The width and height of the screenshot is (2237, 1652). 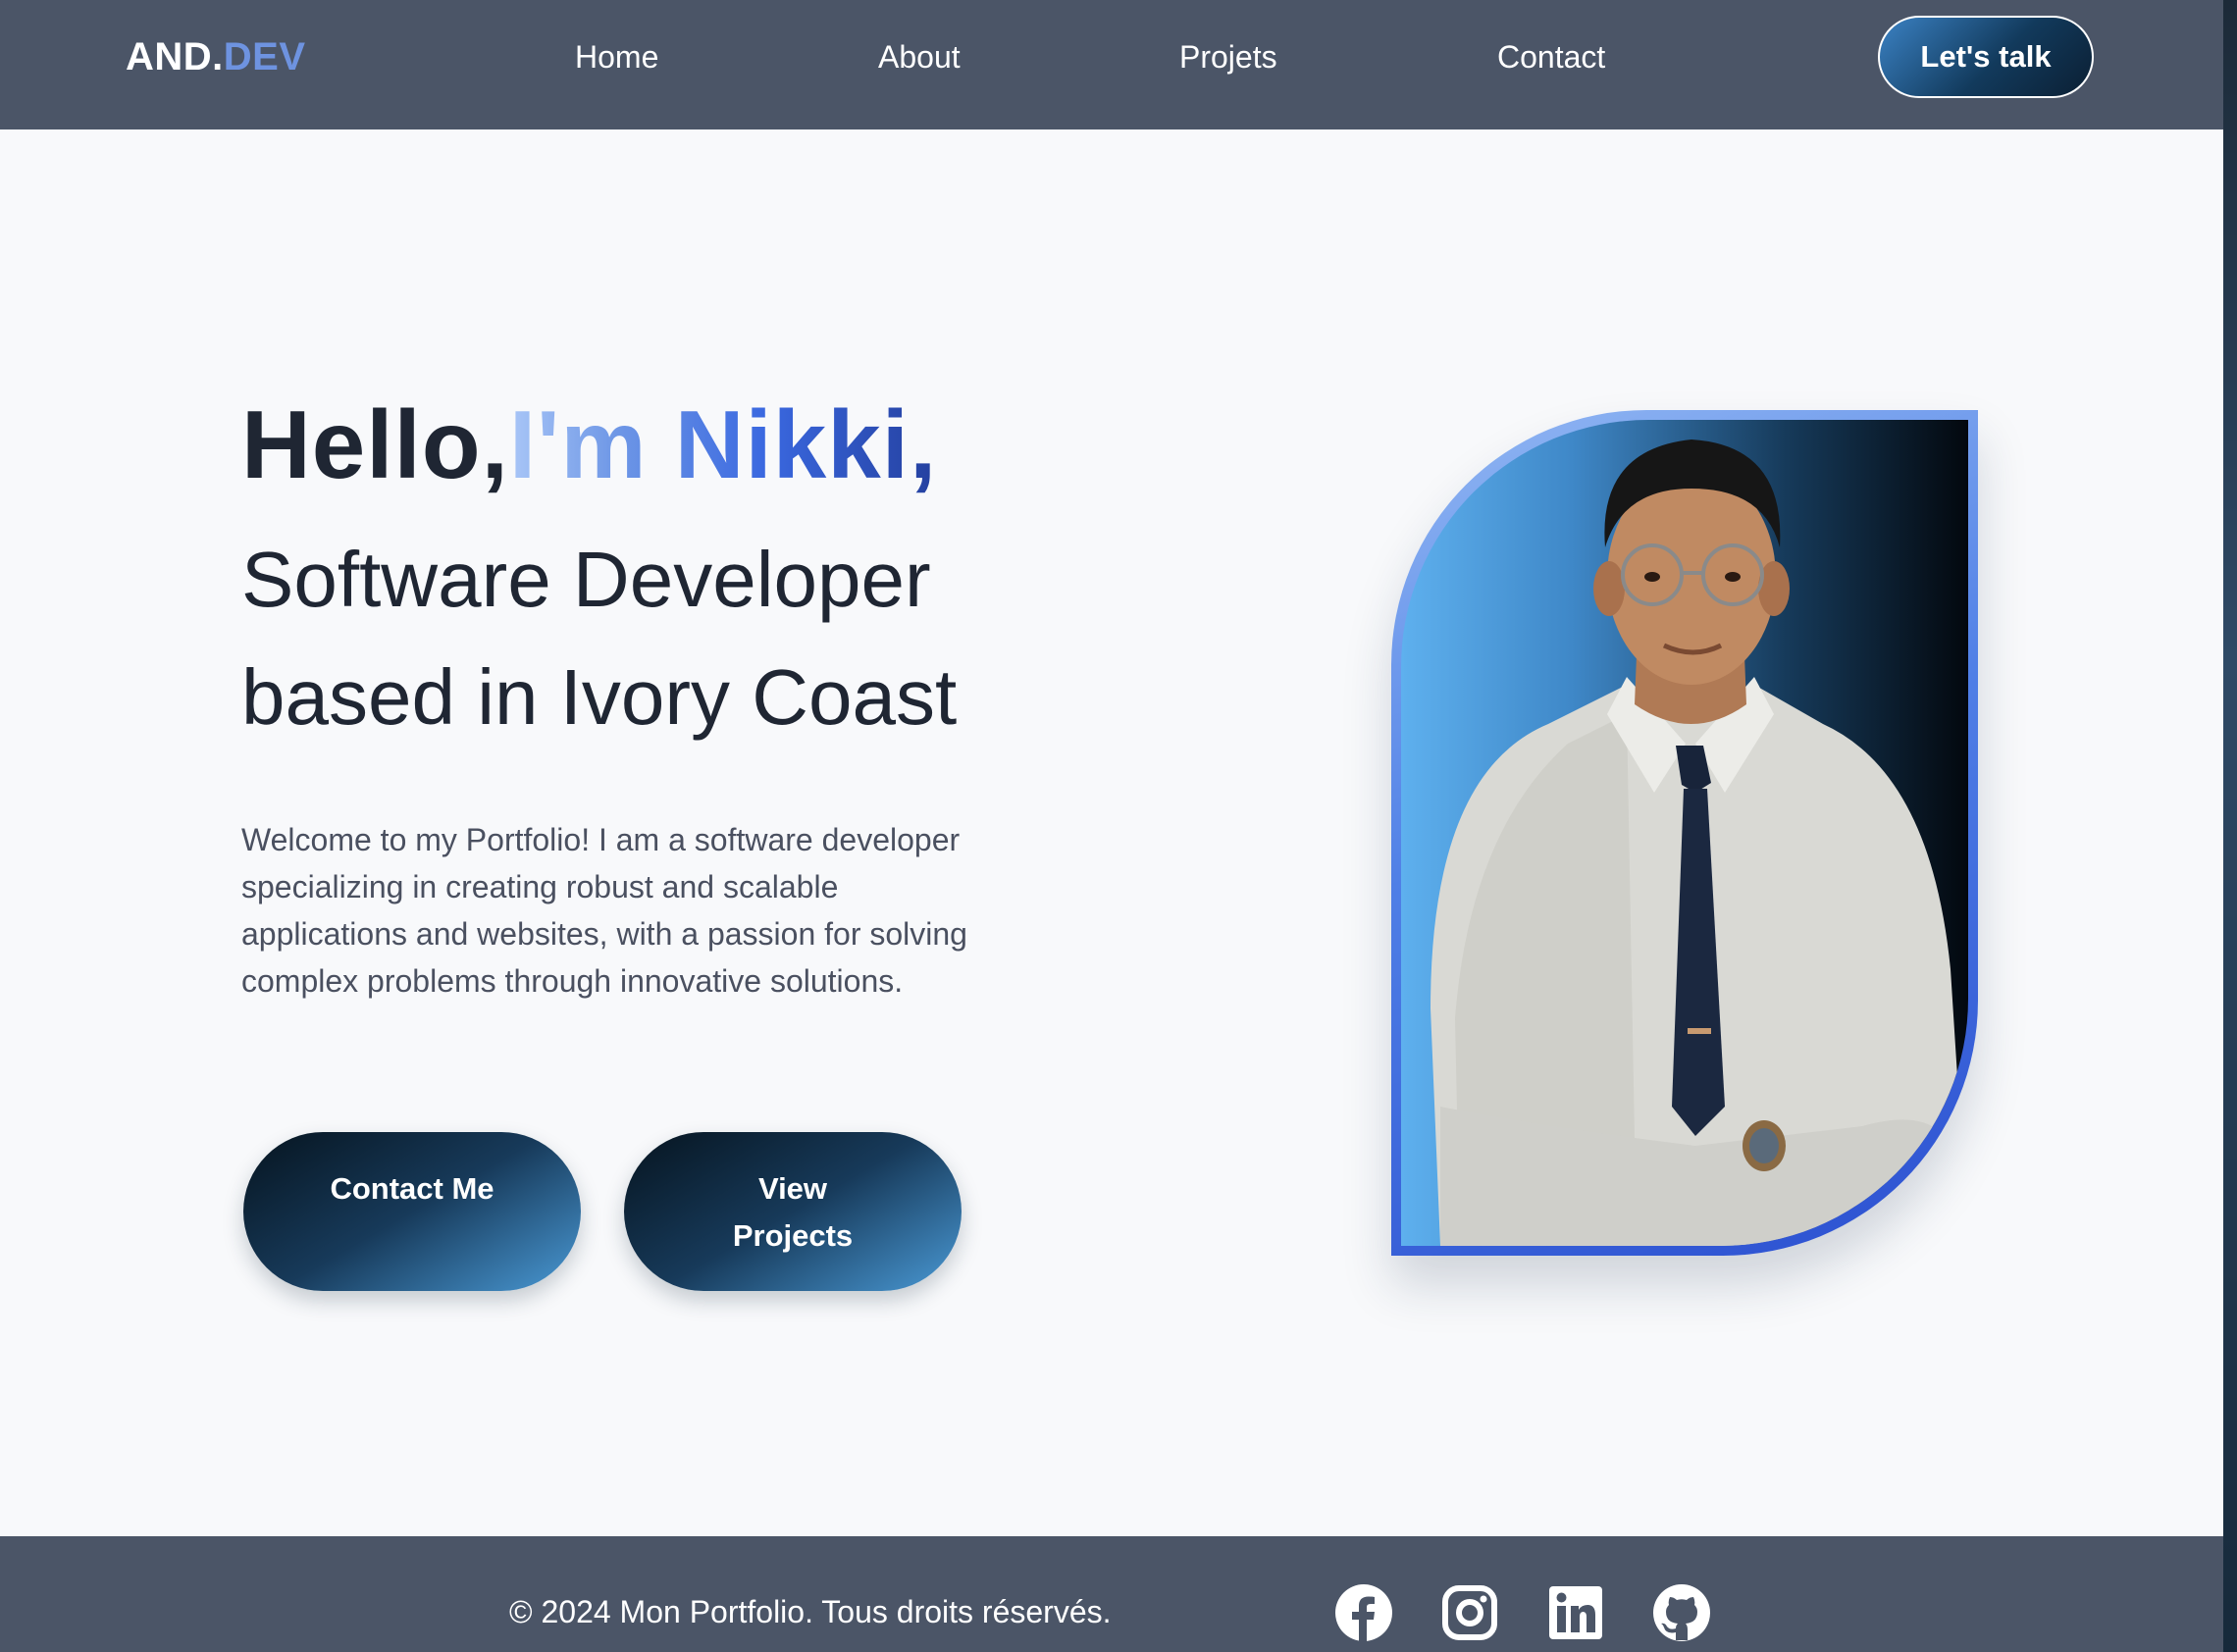 What do you see at coordinates (1551, 57) in the screenshot?
I see `nav-link-contact: Contact` at bounding box center [1551, 57].